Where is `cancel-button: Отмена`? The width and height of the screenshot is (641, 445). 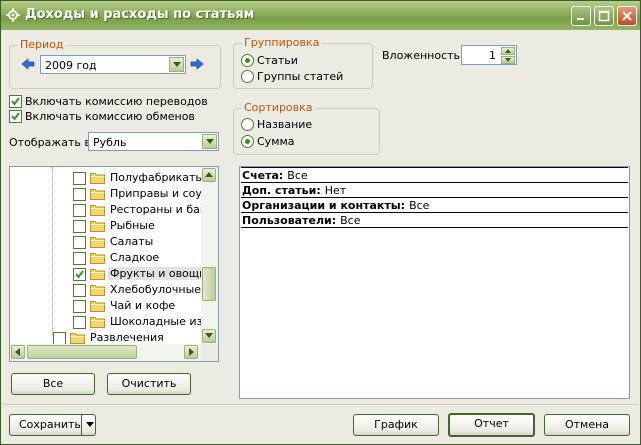
cancel-button: Отмена is located at coordinates (587, 425).